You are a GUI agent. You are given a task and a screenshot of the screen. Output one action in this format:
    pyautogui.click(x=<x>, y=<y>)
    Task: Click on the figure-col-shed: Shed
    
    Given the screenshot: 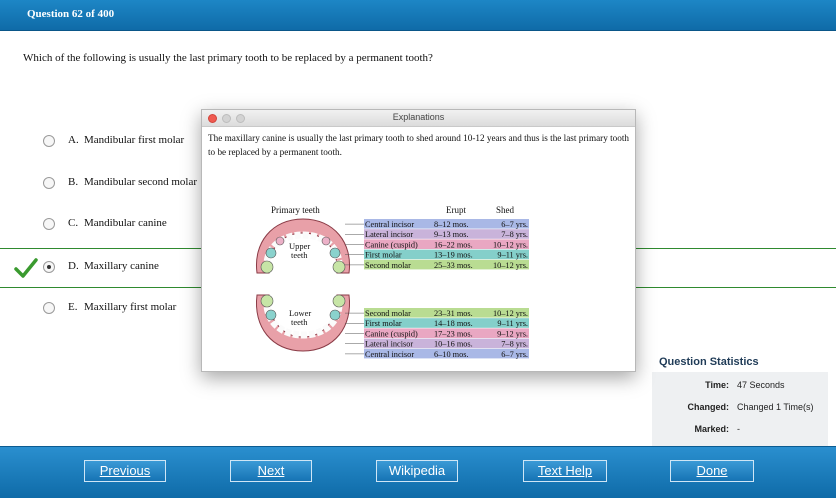 What is the action you would take?
    pyautogui.click(x=505, y=210)
    